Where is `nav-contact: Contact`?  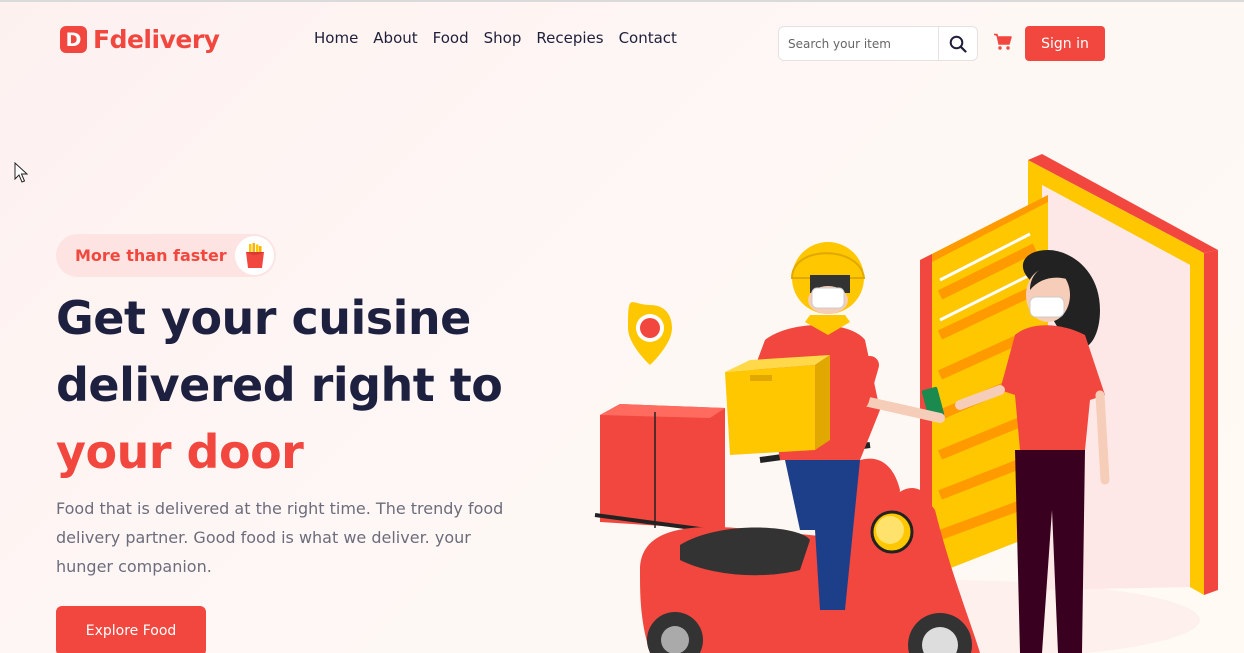 nav-contact: Contact is located at coordinates (648, 38).